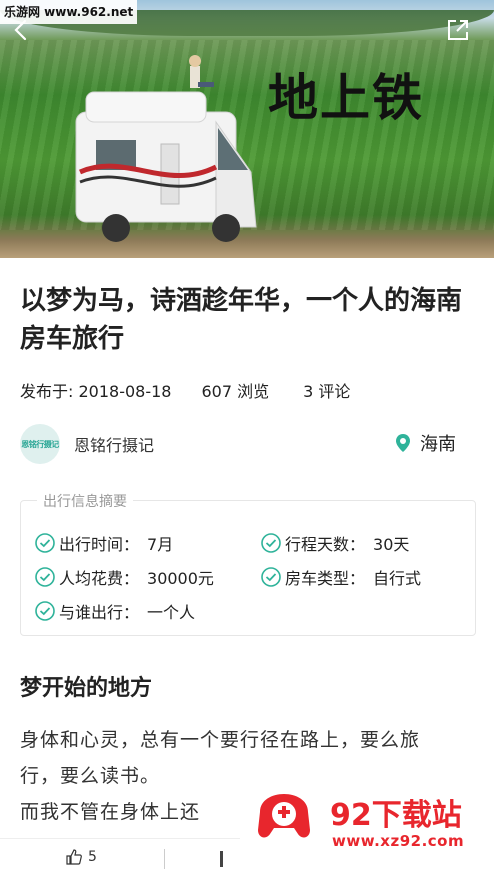 The image size is (494, 878). I want to click on summary-label: 与谁出行：, so click(99, 612).